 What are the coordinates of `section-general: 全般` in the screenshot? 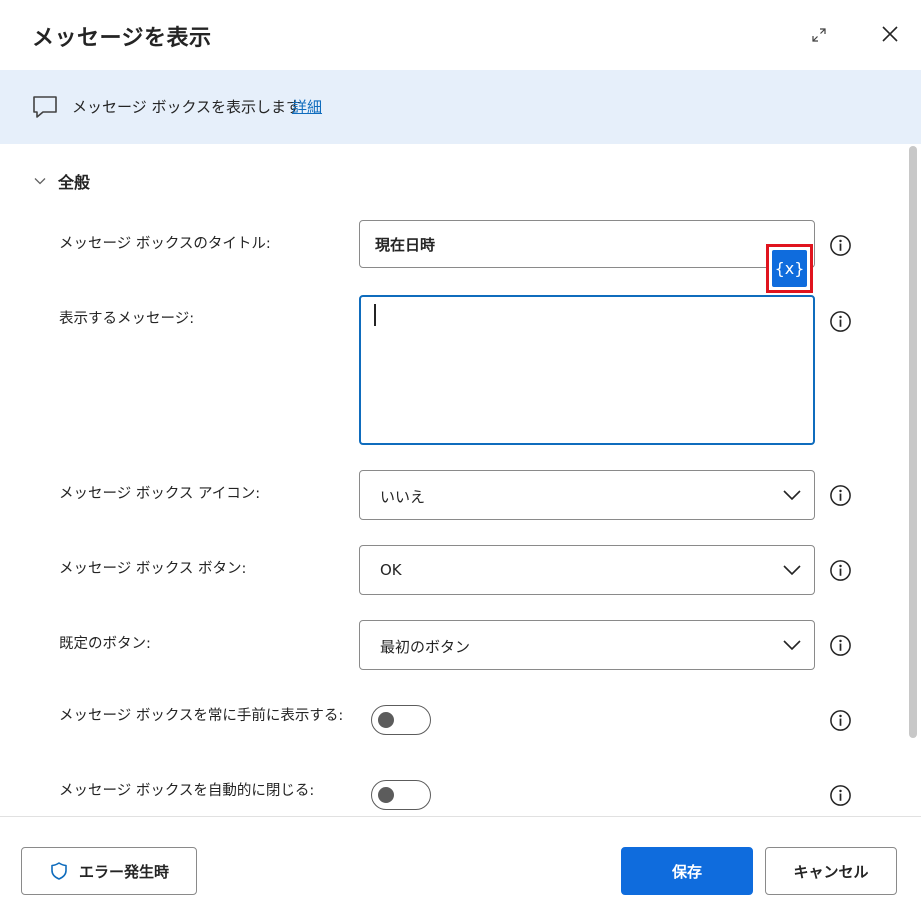 It's located at (61, 181).